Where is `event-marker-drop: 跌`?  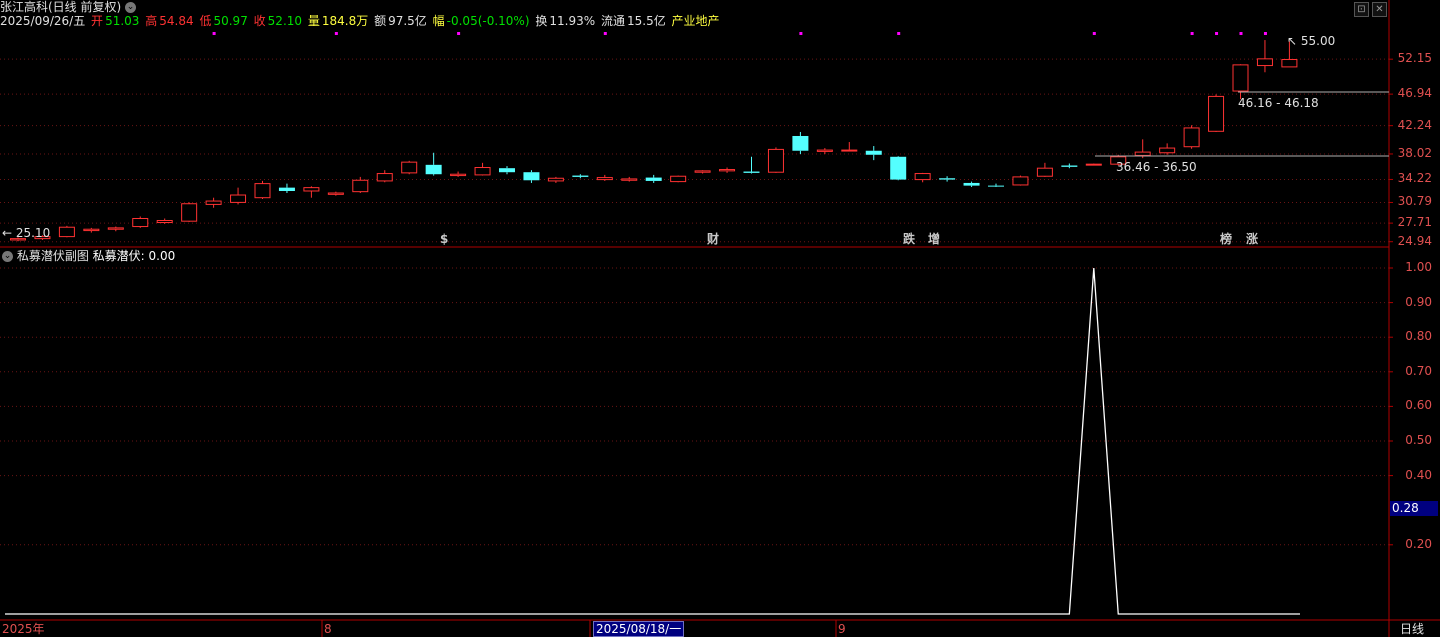 event-marker-drop: 跌 is located at coordinates (909, 239).